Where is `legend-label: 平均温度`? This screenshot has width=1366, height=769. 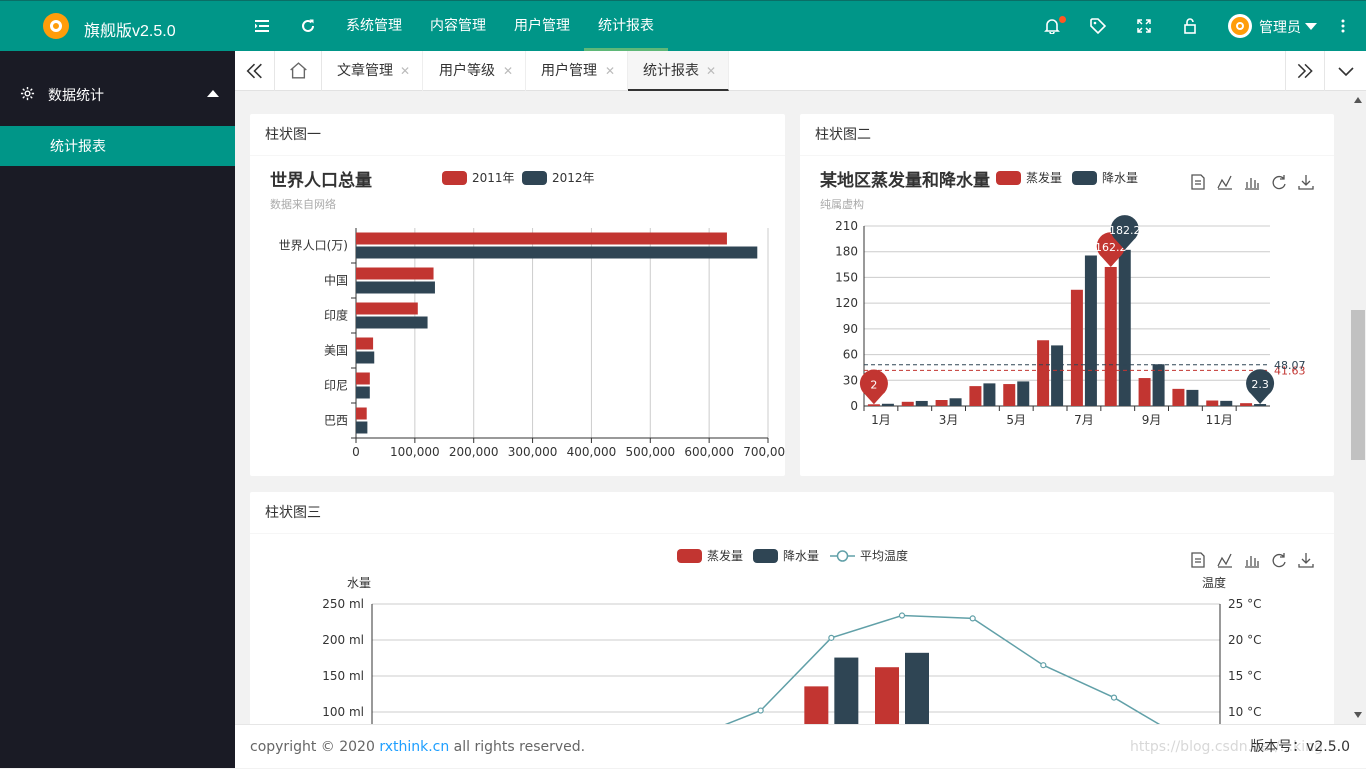
legend-label: 平均温度 is located at coordinates (884, 555).